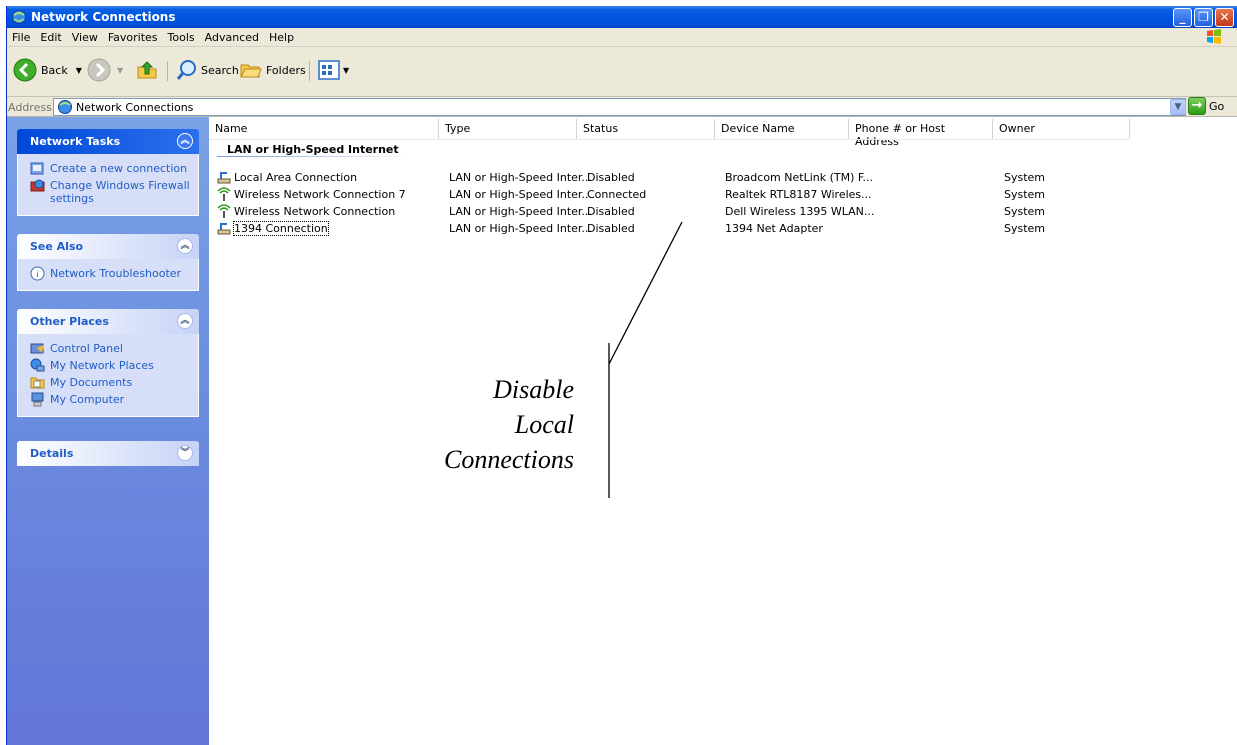 Image resolution: width=1237 pixels, height=745 pixels. What do you see at coordinates (50, 36) in the screenshot?
I see `menu-edit: Edit` at bounding box center [50, 36].